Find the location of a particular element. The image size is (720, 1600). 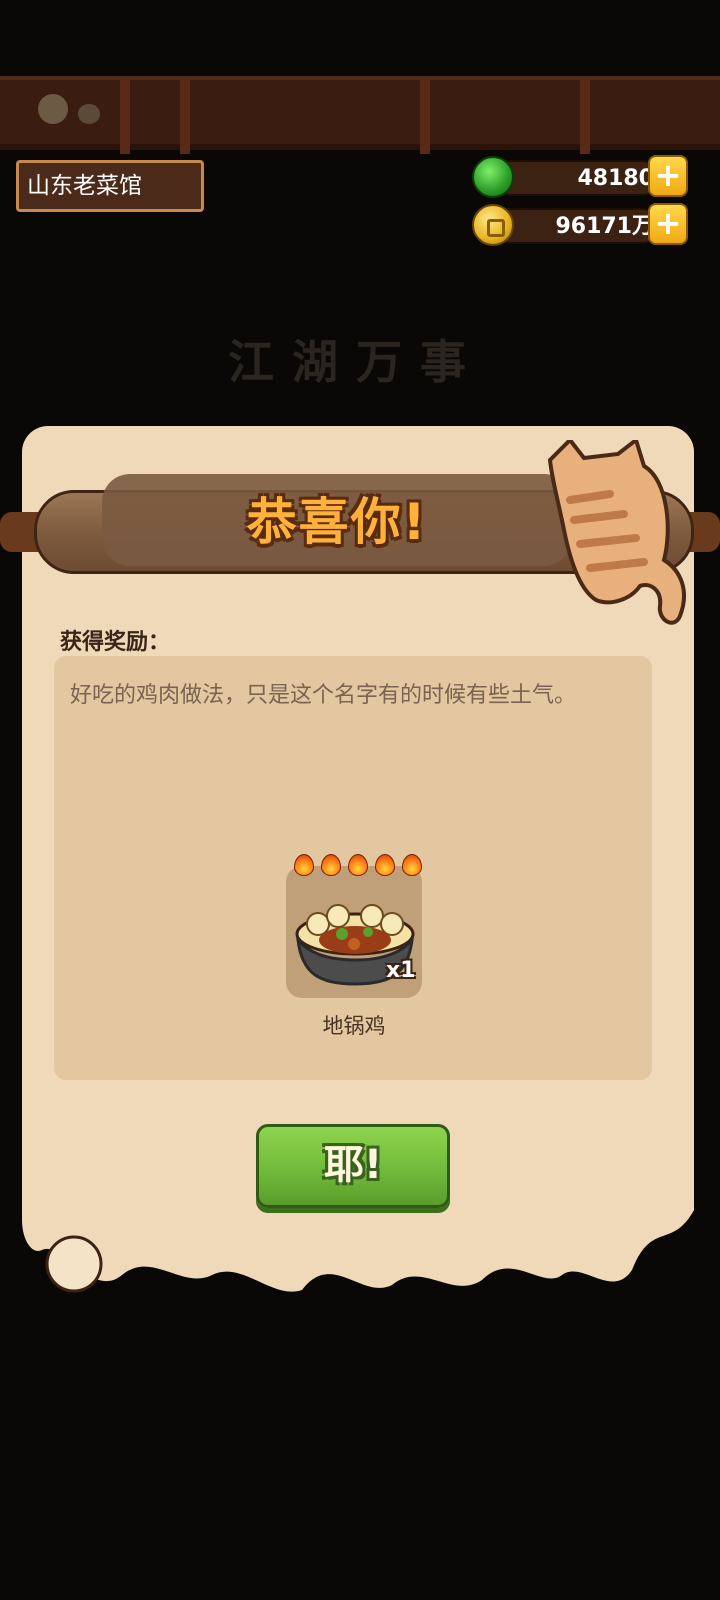

item-name: 地锅鸡 is located at coordinates (354, 1026).